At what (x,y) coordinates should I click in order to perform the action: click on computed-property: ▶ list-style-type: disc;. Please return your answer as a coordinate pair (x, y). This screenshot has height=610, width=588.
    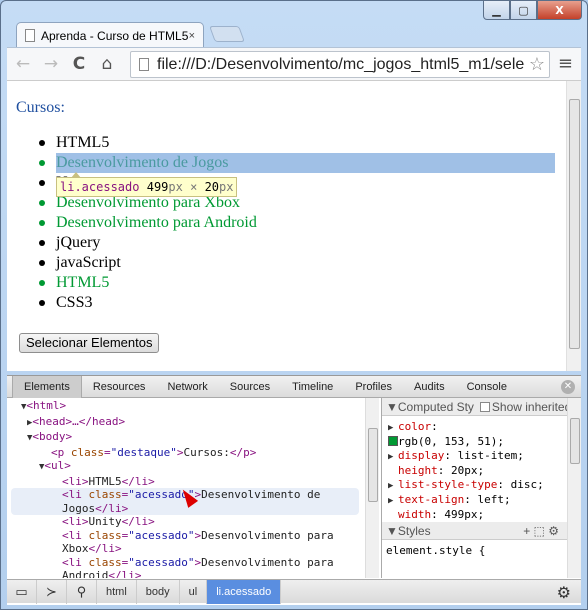
    Looking at the image, I should click on (484, 485).